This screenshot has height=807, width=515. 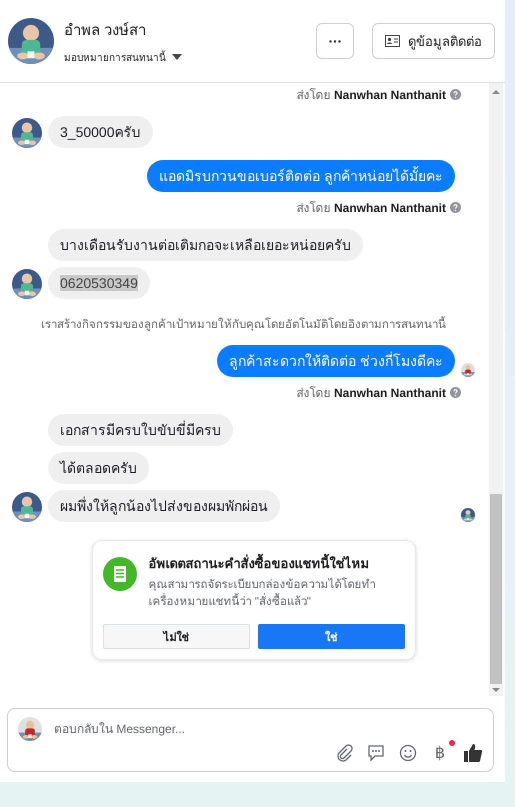 I want to click on scroll-up-icon, so click(x=496, y=92).